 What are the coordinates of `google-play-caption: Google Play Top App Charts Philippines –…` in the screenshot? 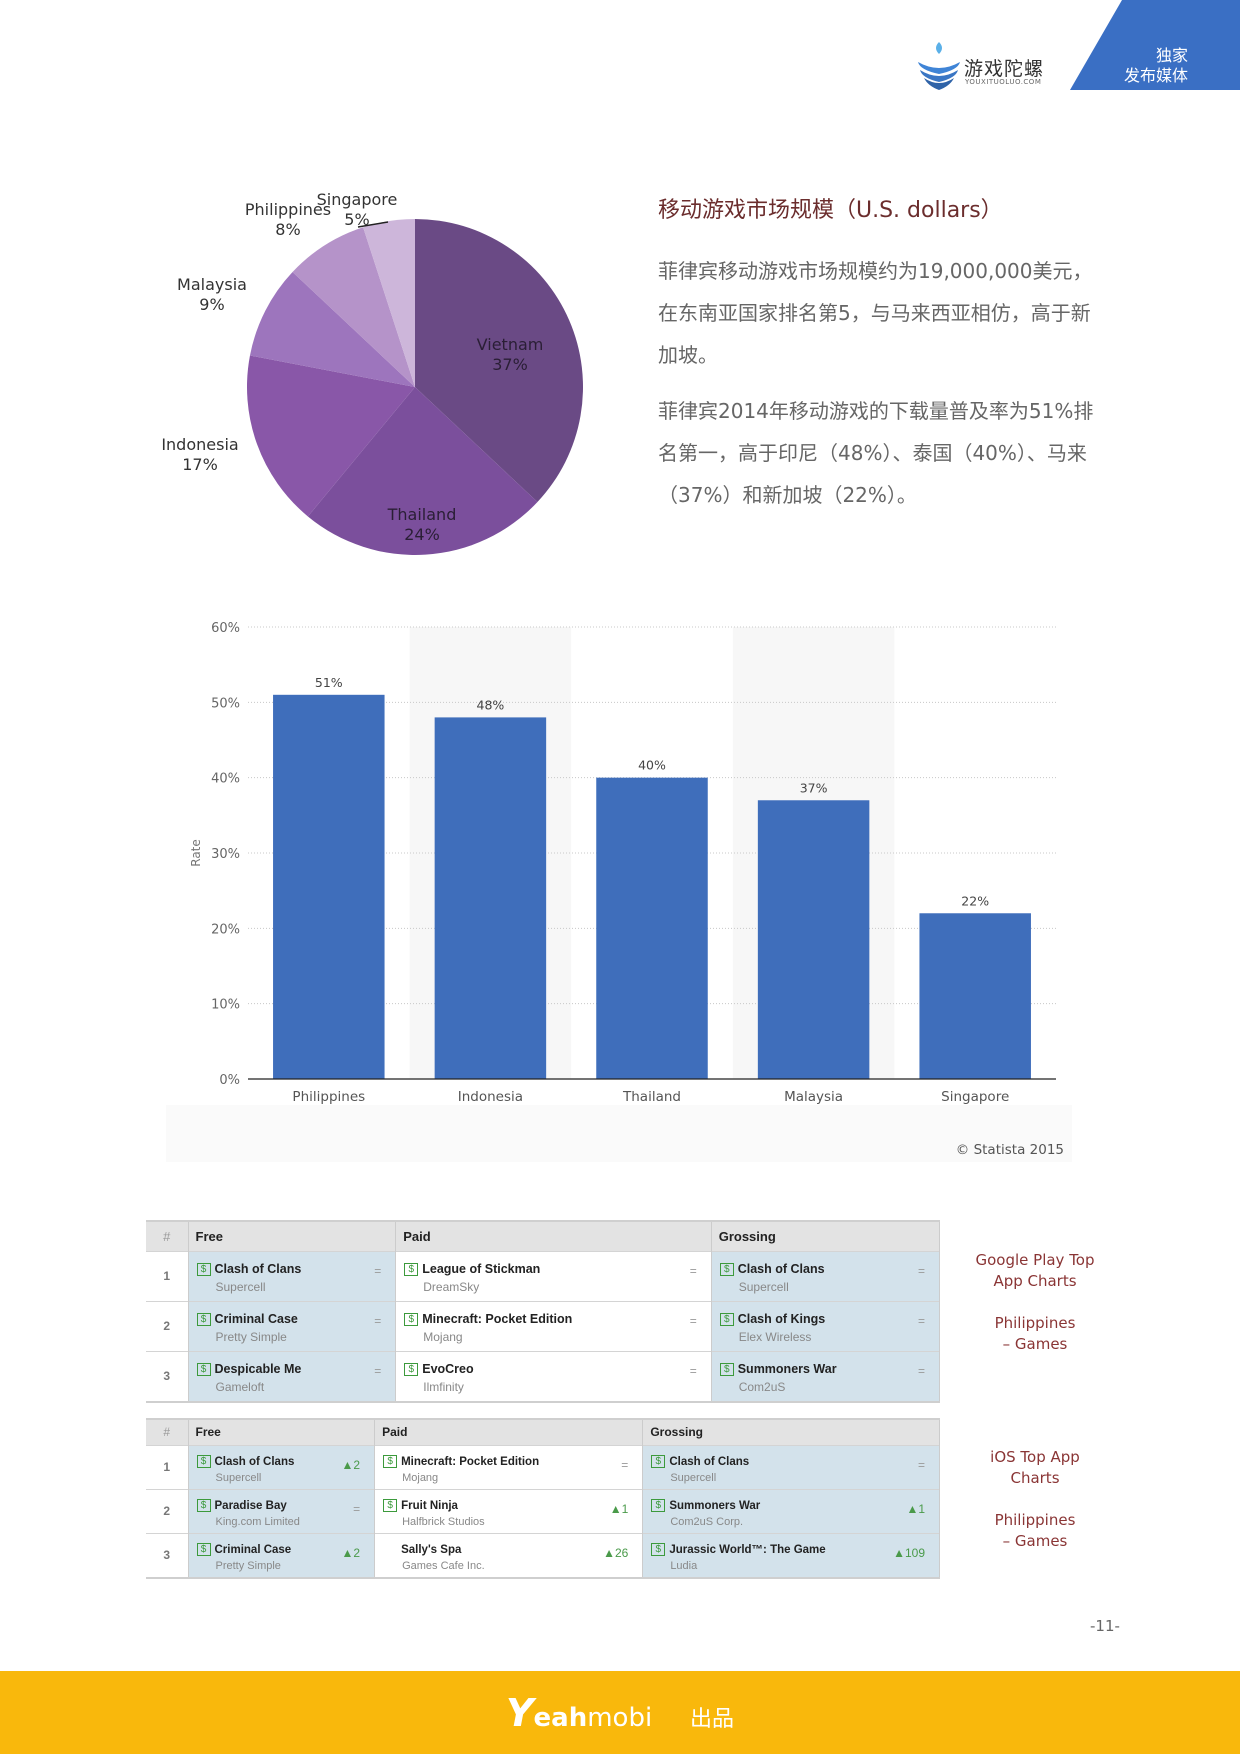 It's located at (1035, 1302).